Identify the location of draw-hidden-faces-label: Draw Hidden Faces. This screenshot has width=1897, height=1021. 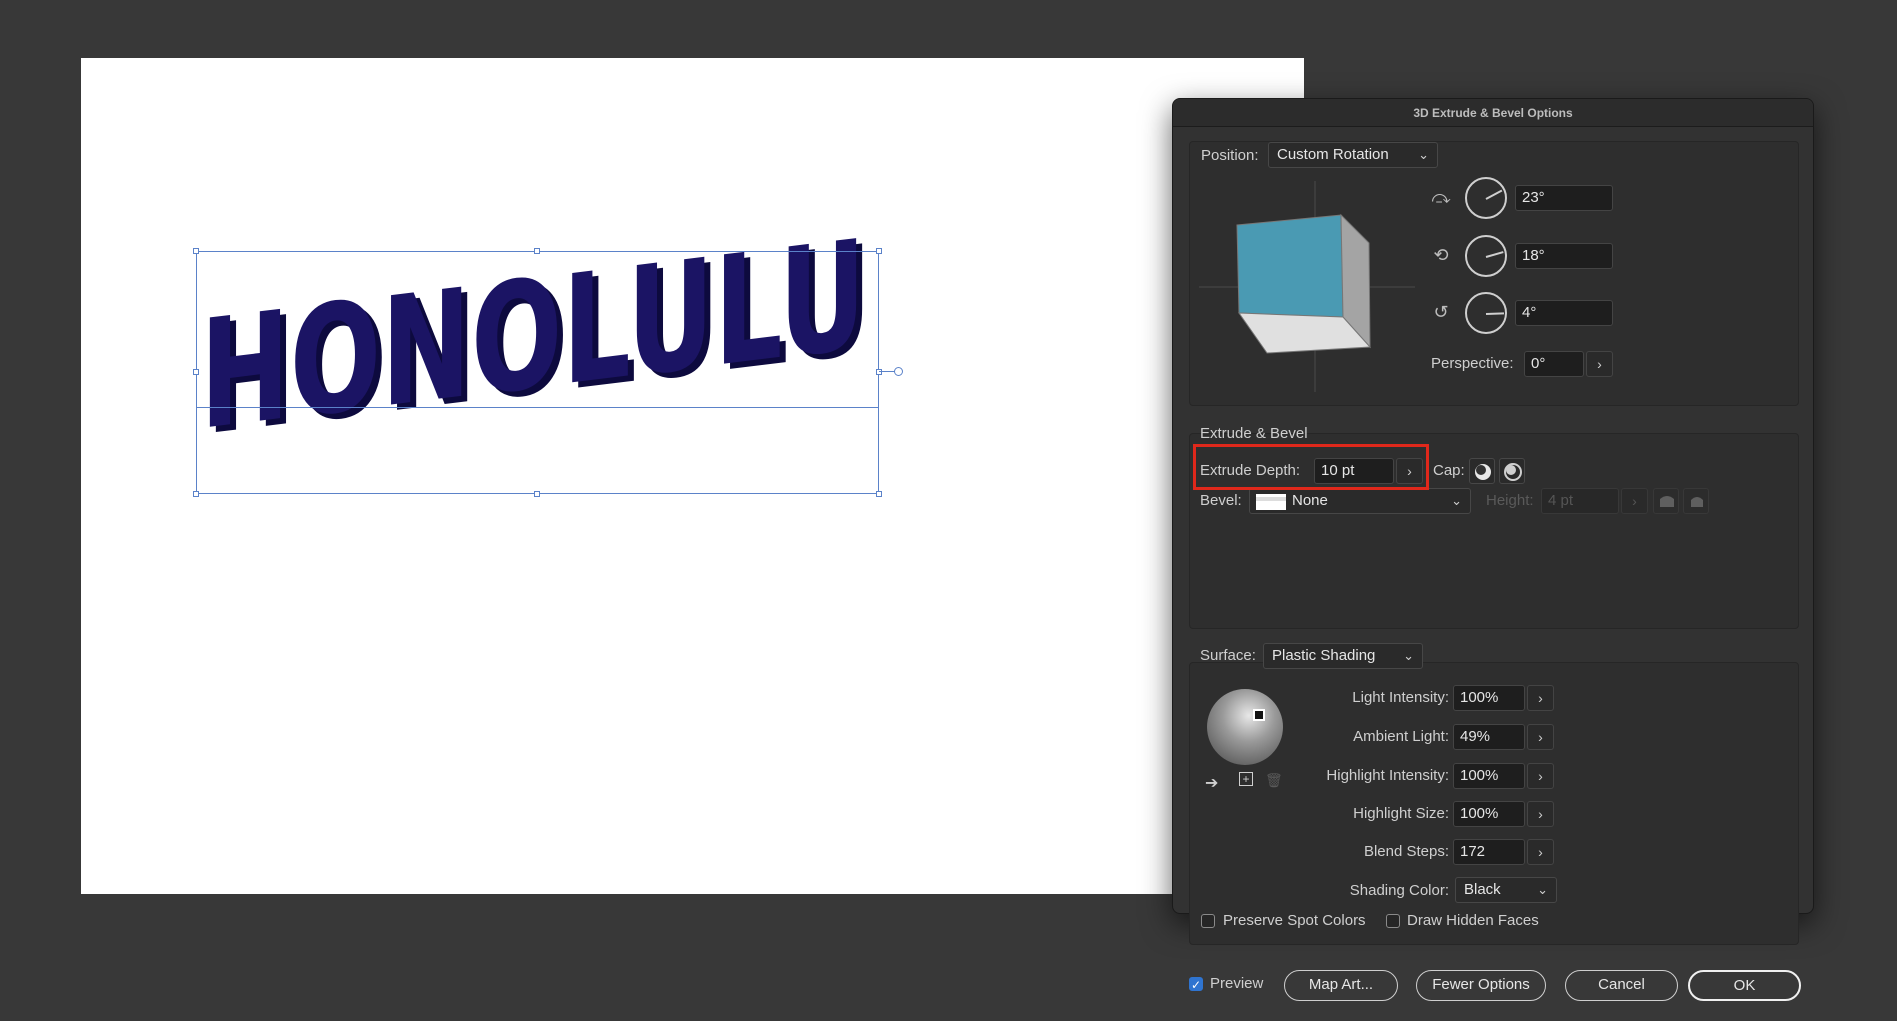
(1473, 920).